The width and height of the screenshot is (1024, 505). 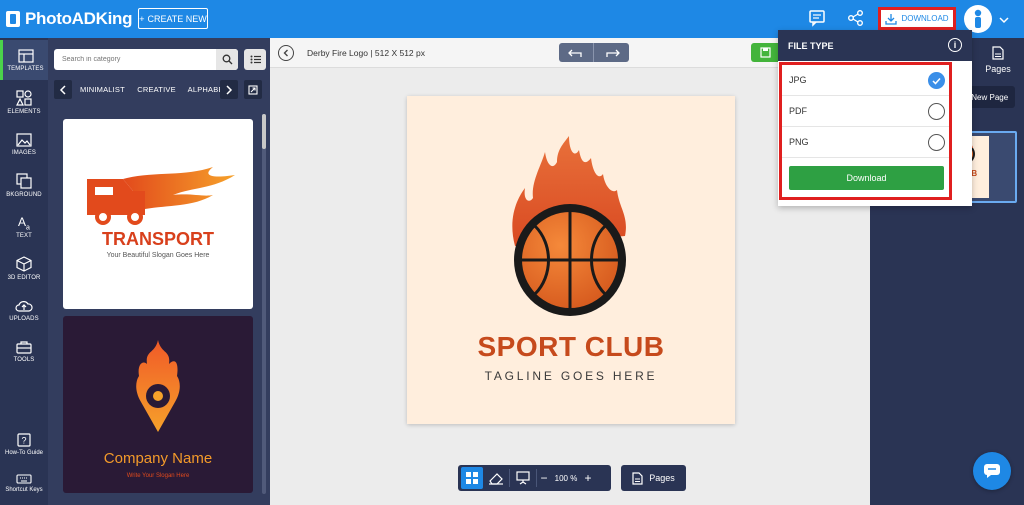 I want to click on 3d-icon, so click(x=24, y=263).